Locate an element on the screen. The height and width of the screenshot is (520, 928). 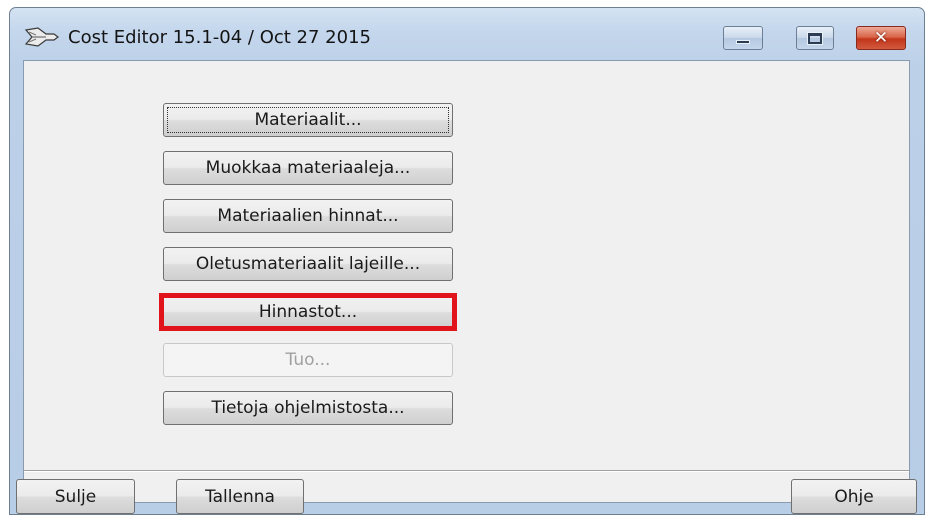
footer-separator is located at coordinates (466, 471).